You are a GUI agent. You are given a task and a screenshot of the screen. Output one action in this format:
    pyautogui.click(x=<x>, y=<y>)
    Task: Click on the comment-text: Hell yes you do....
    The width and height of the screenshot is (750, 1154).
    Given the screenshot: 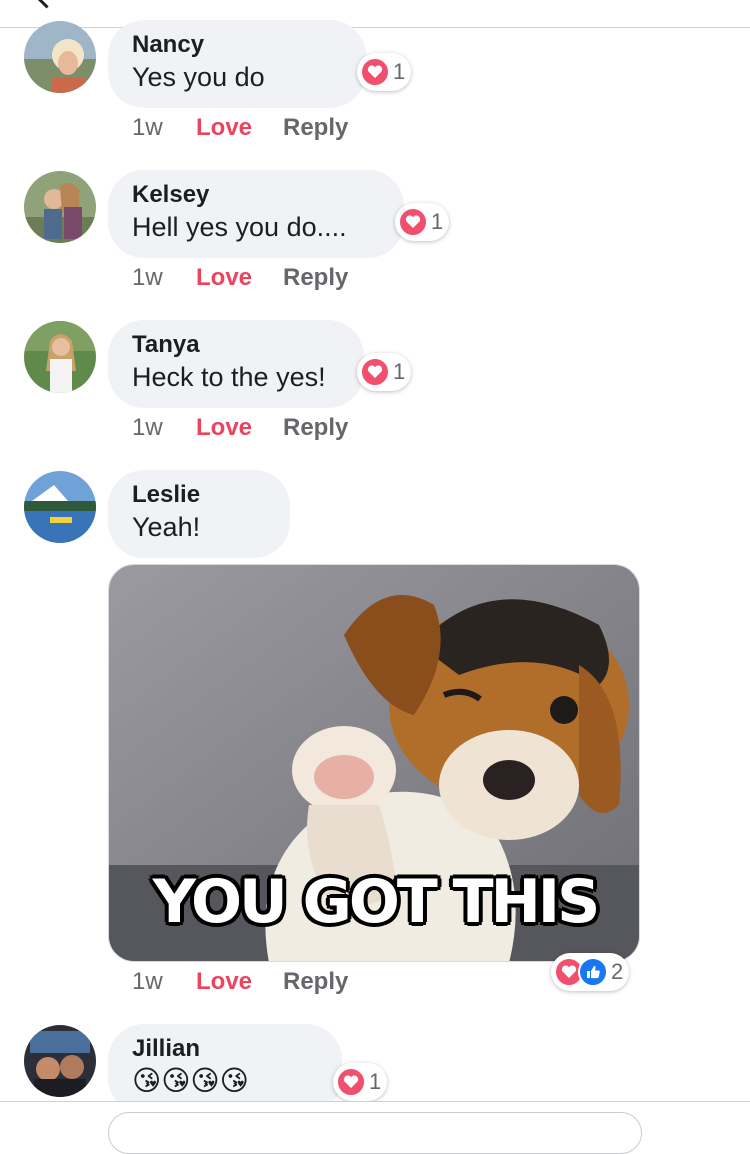 What is the action you would take?
    pyautogui.click(x=239, y=227)
    